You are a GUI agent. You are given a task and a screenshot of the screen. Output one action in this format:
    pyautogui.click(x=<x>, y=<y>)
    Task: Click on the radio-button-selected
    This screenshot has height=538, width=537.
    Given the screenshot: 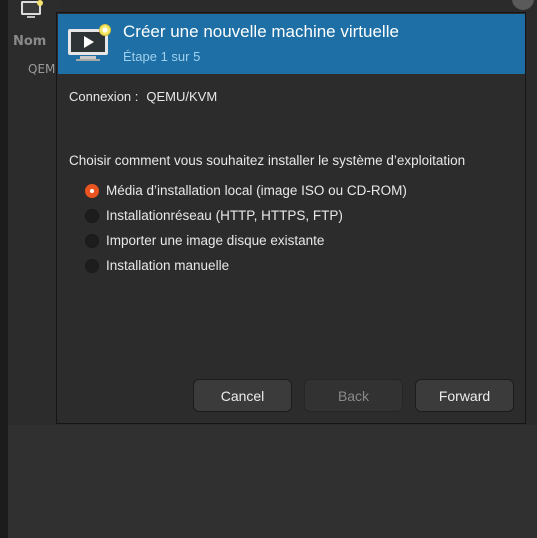 What is the action you would take?
    pyautogui.click(x=92, y=190)
    